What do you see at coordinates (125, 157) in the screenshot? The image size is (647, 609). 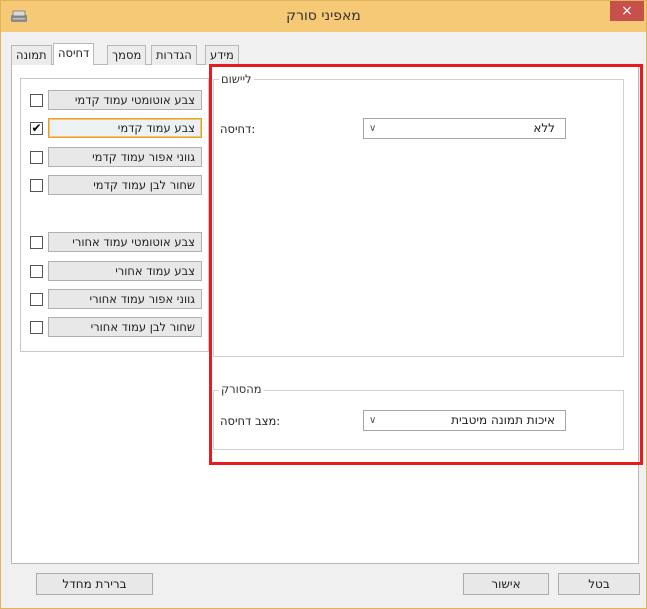 I see `option-button: גווני אפור עמוד קדמי` at bounding box center [125, 157].